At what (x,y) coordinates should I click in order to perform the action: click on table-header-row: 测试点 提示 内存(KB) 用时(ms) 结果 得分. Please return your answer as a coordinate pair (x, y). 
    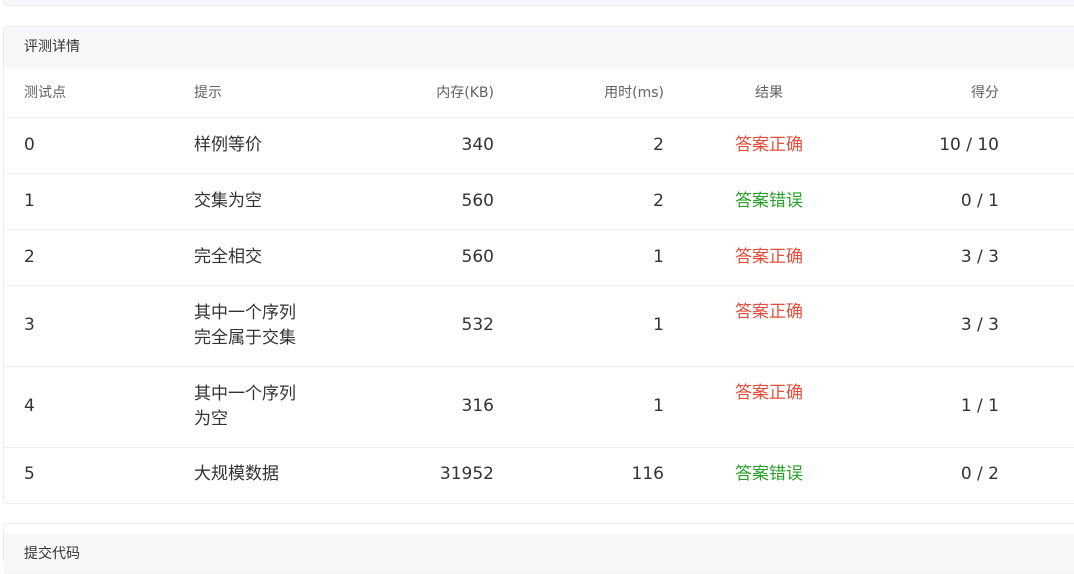
    Looking at the image, I should click on (539, 92).